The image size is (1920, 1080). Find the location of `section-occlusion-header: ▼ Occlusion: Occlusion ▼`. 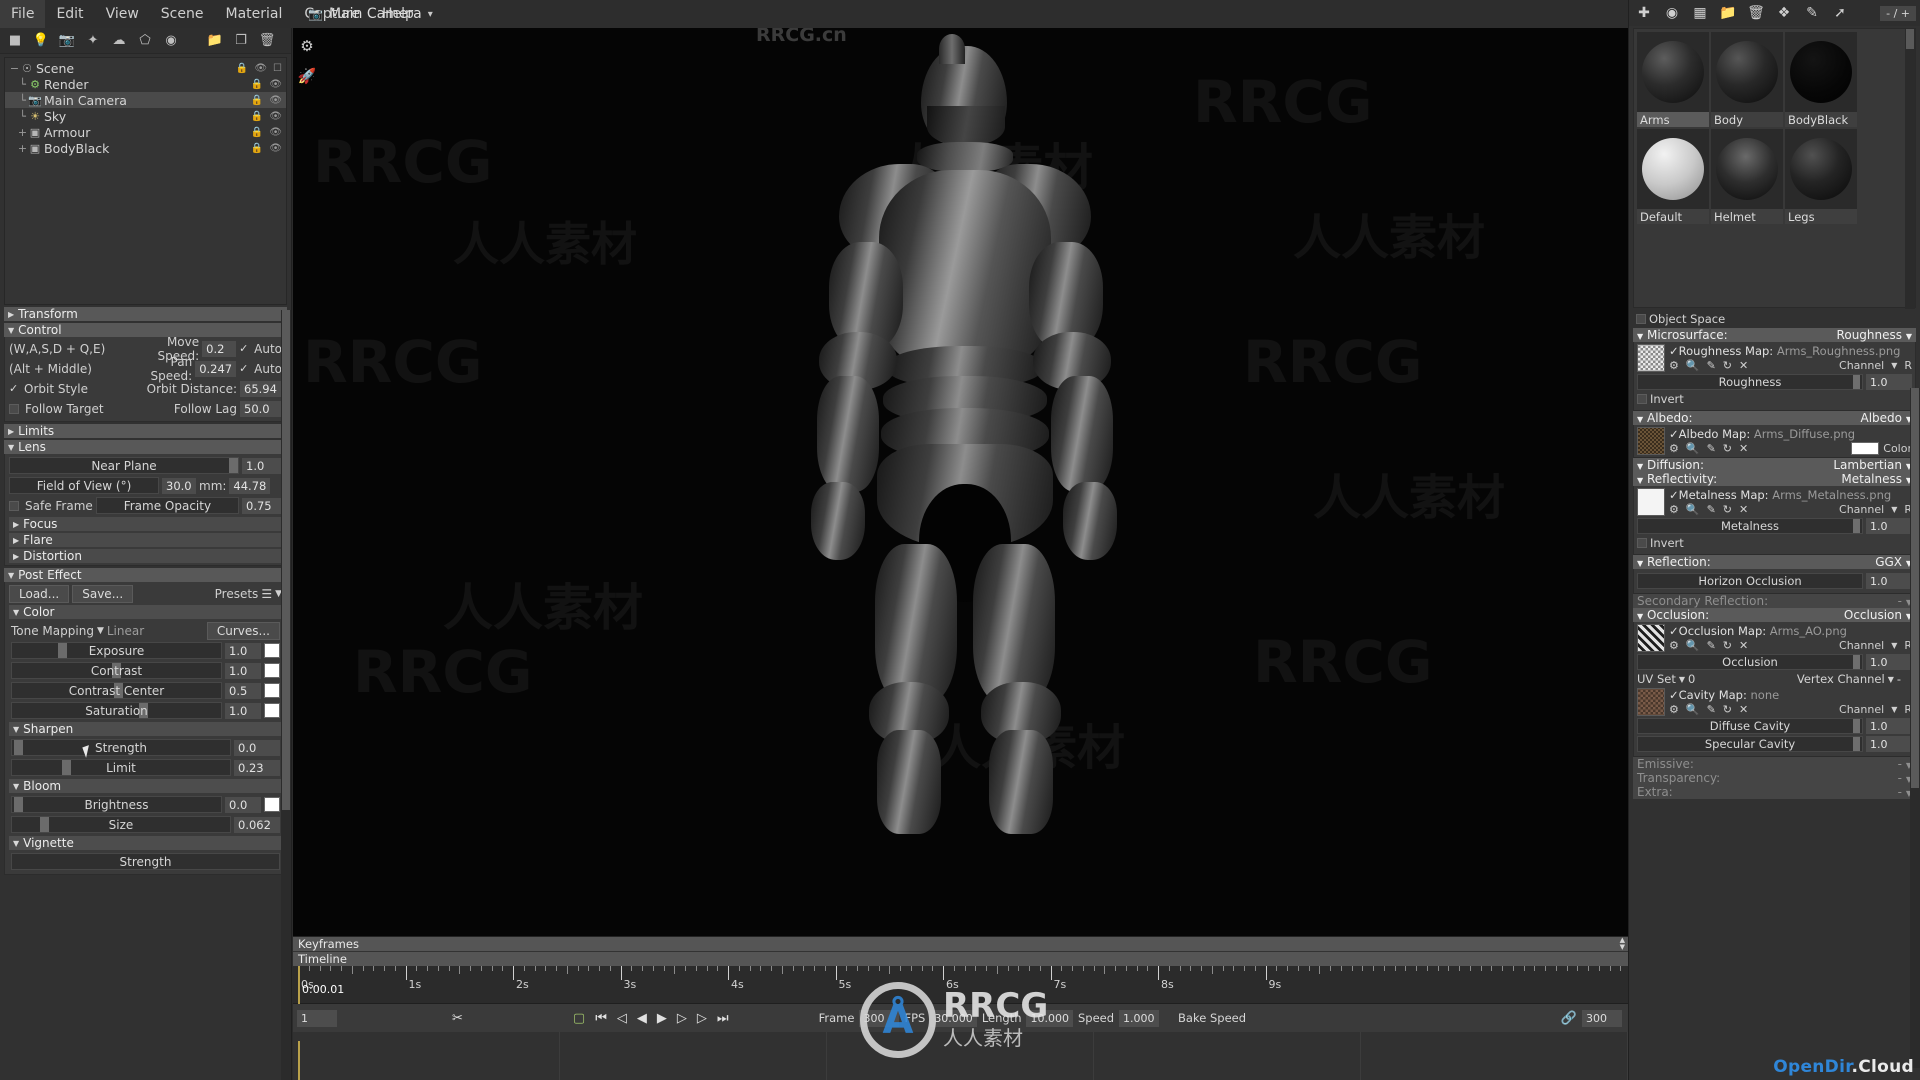

section-occlusion-header: ▼ Occlusion: Occlusion ▼ is located at coordinates (1774, 615).